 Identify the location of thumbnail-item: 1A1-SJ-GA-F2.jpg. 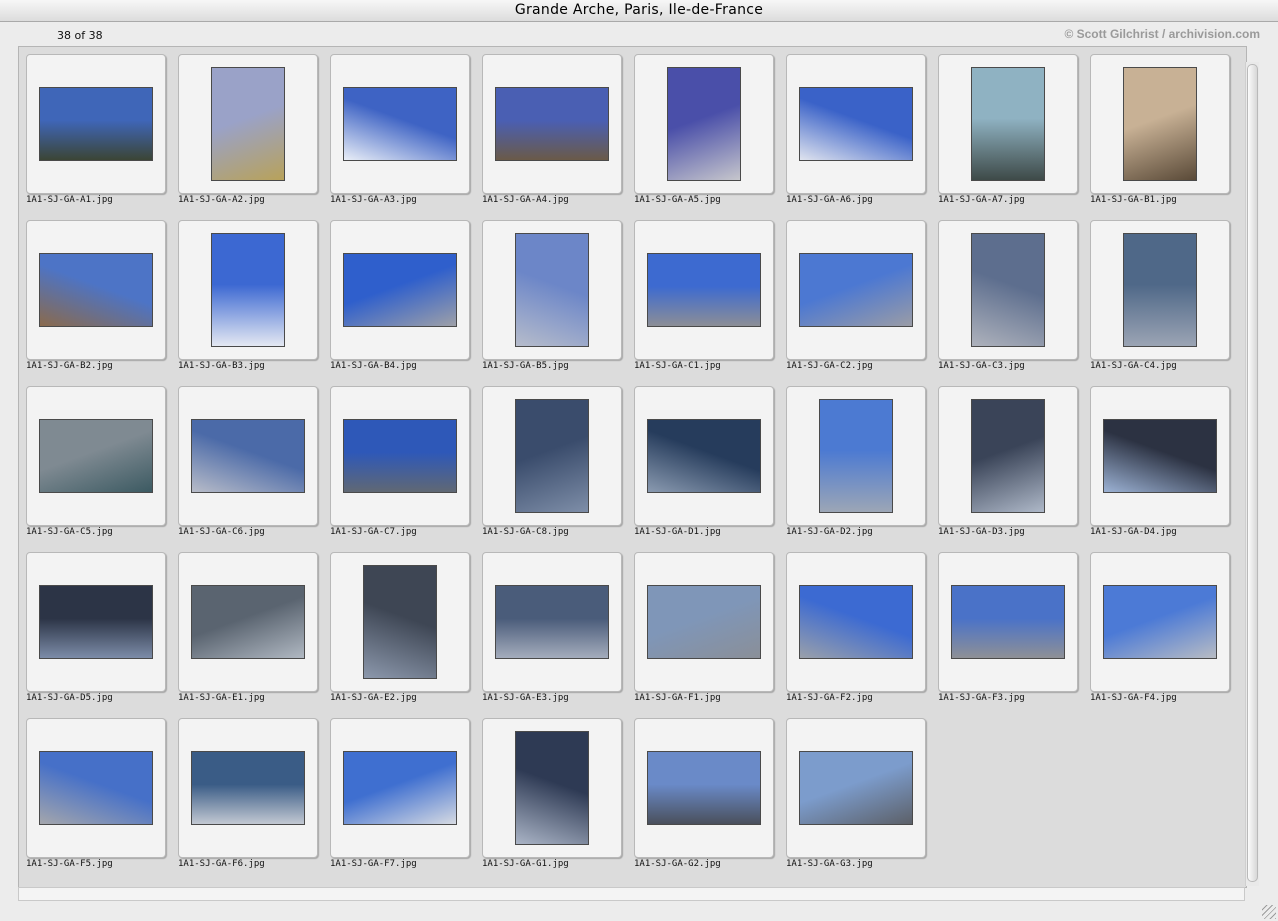
(856, 632).